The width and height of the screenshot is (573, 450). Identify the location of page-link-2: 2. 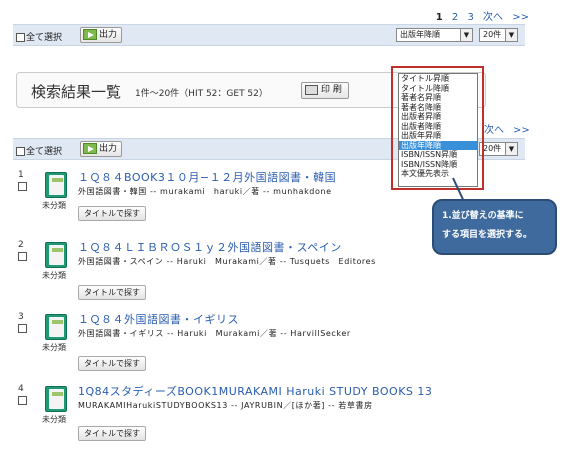
(455, 17).